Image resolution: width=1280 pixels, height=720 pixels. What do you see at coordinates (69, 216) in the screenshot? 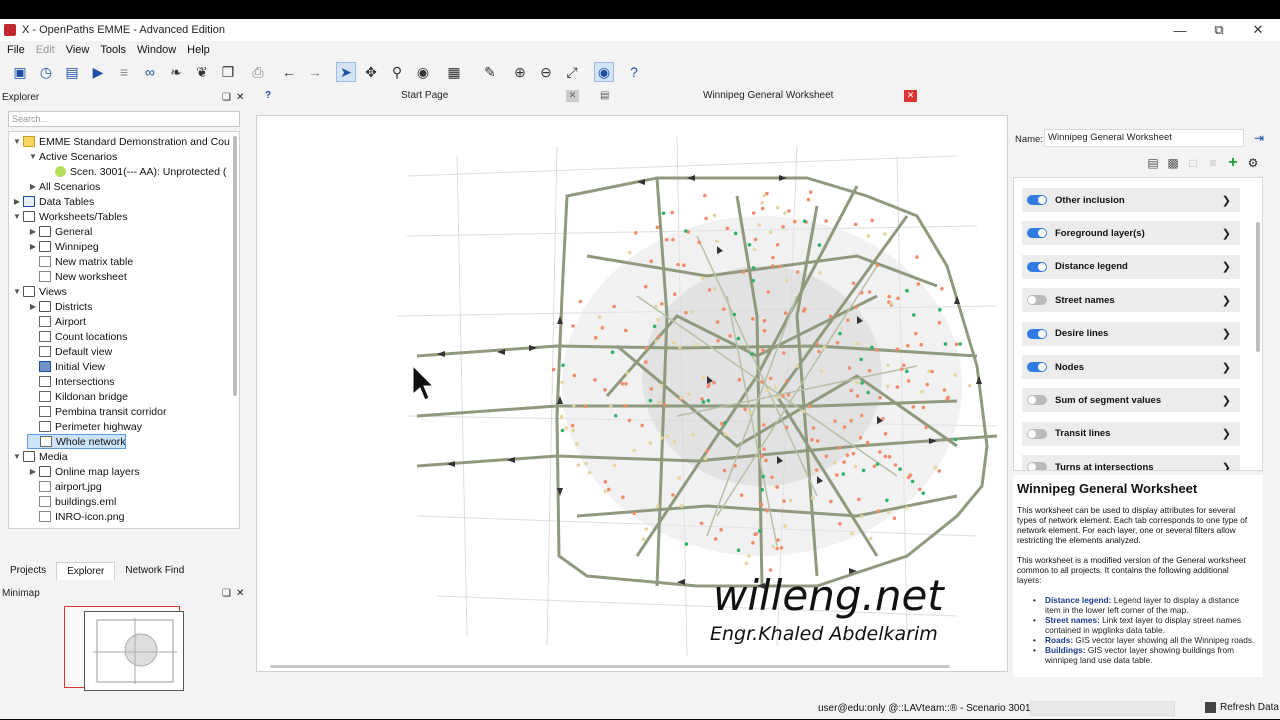
I see `tree-item: ▼ Worksheets/Tables` at bounding box center [69, 216].